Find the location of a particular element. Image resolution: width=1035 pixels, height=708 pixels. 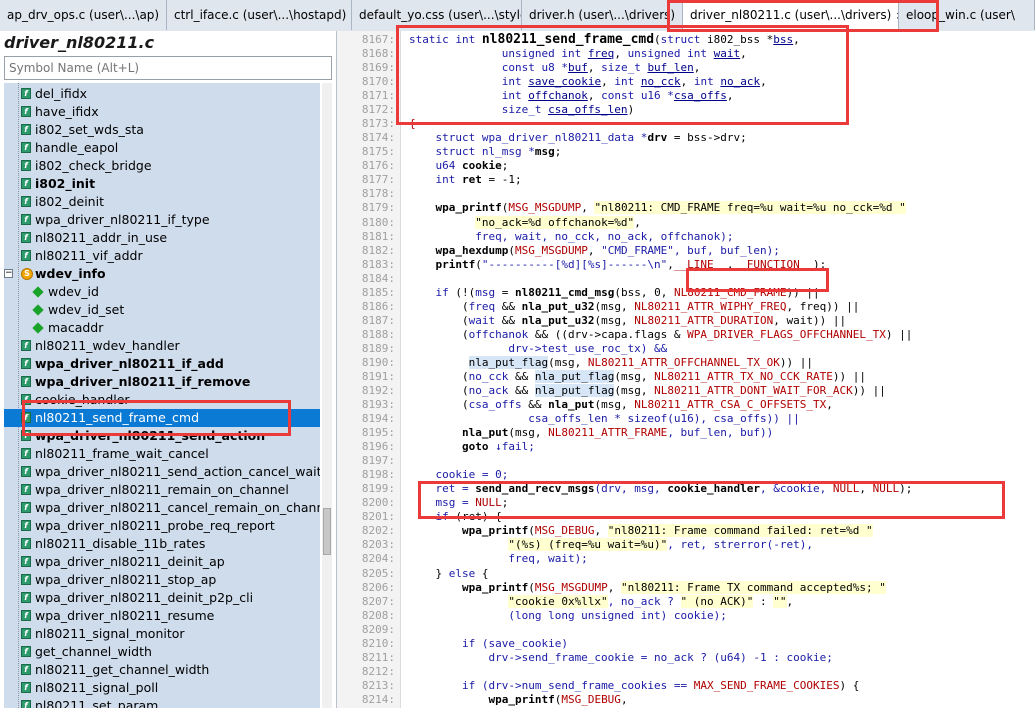

code-line: 8208: (long long unsigned int) cookie); is located at coordinates (686, 616).